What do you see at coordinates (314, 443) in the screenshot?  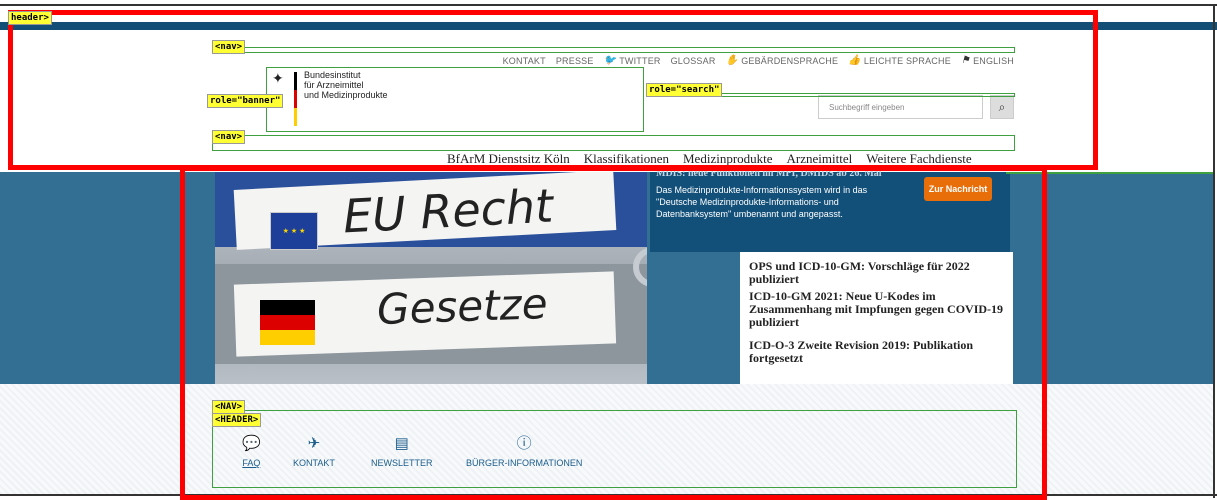 I see `paper-plane-icon: ✈` at bounding box center [314, 443].